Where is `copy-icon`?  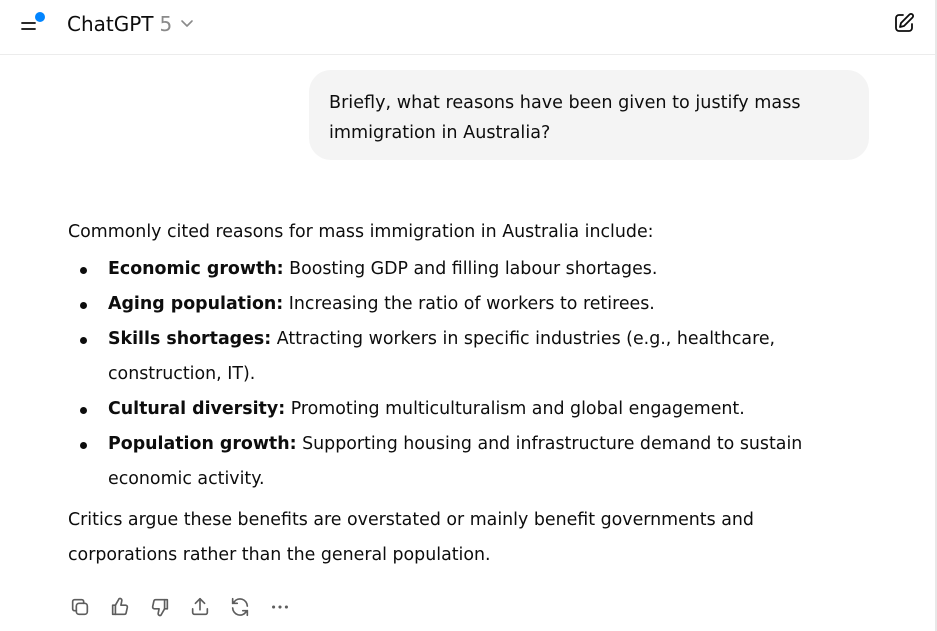
copy-icon is located at coordinates (80, 607).